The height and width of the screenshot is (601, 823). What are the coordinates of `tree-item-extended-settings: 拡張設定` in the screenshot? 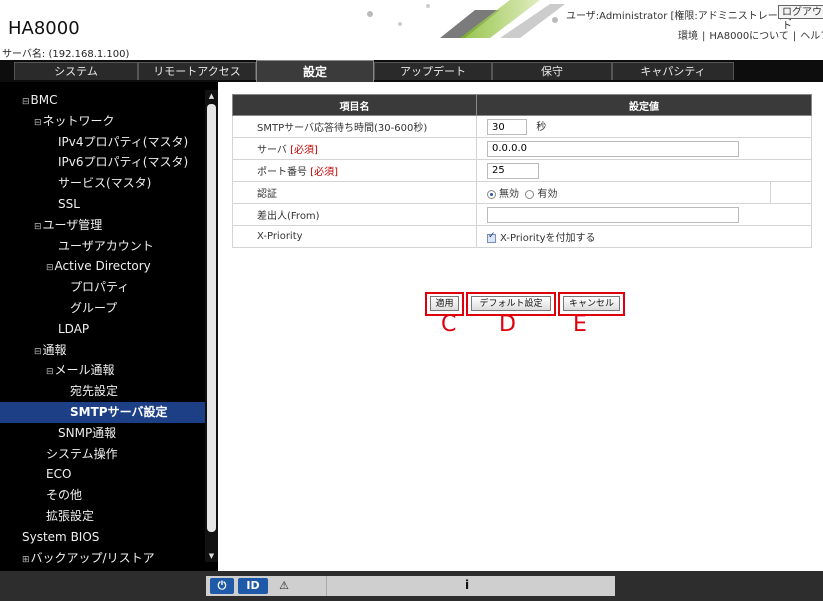 It's located at (102, 516).